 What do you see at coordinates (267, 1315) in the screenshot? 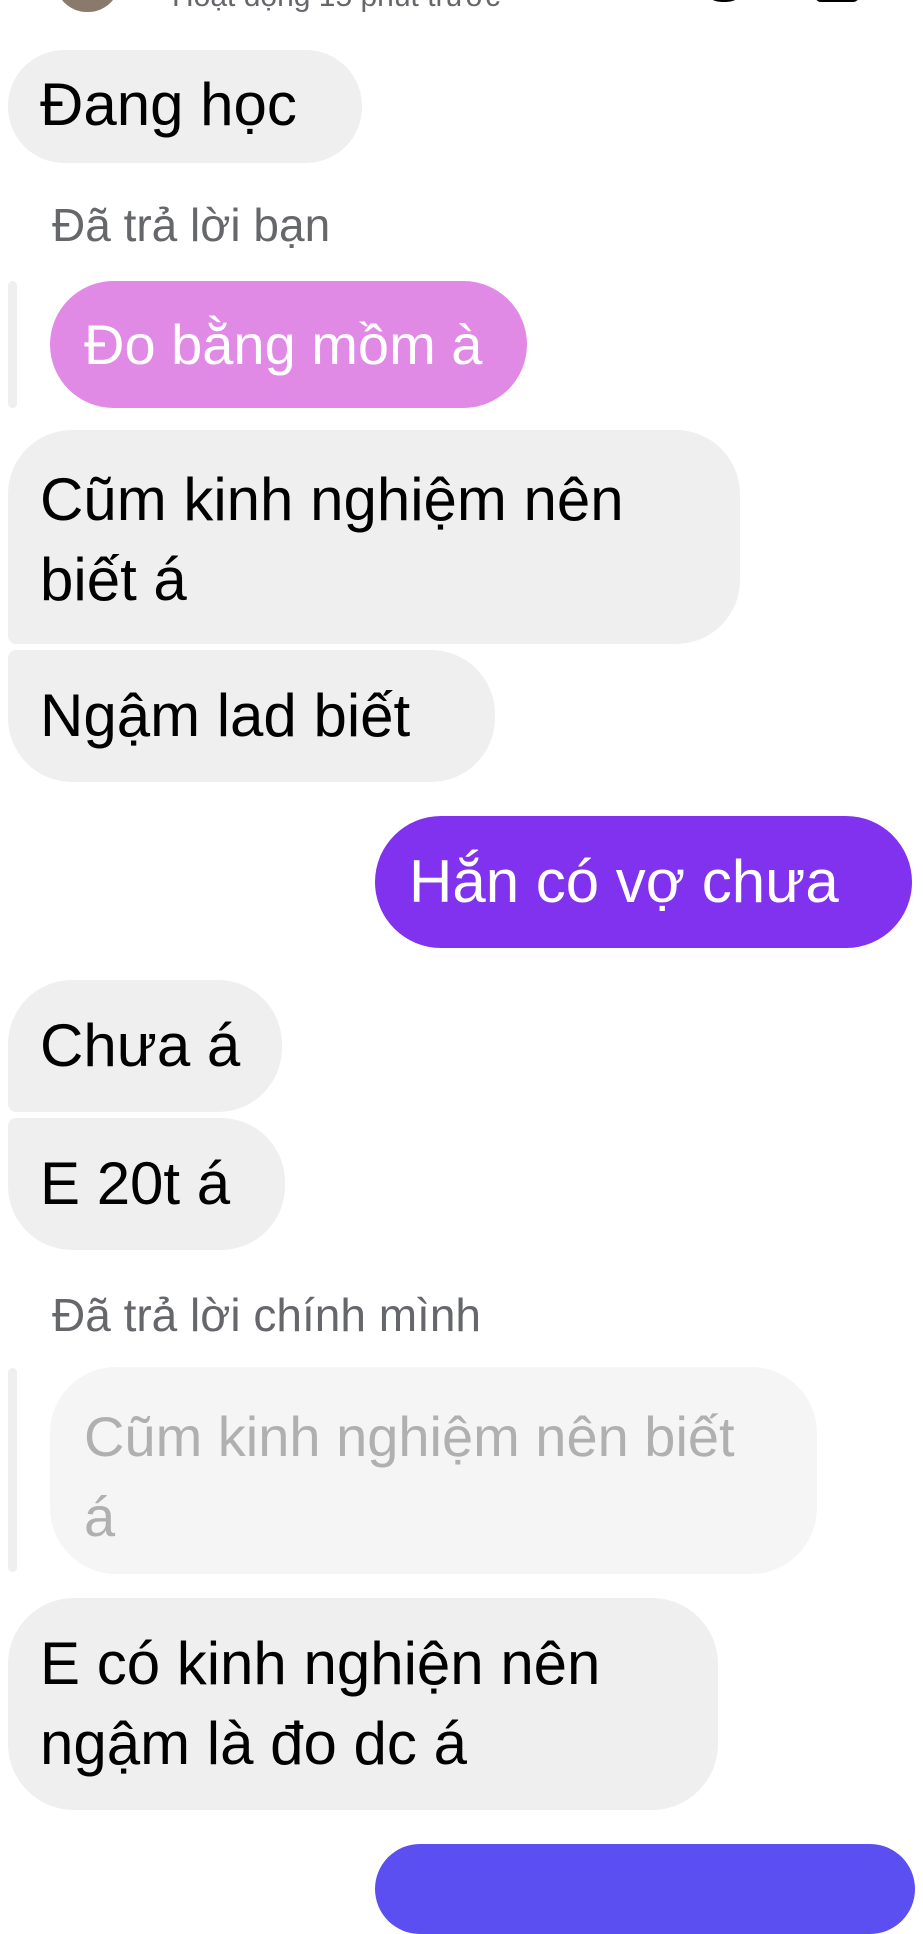
I see `reply-label: Đã trả lời chính mình` at bounding box center [267, 1315].